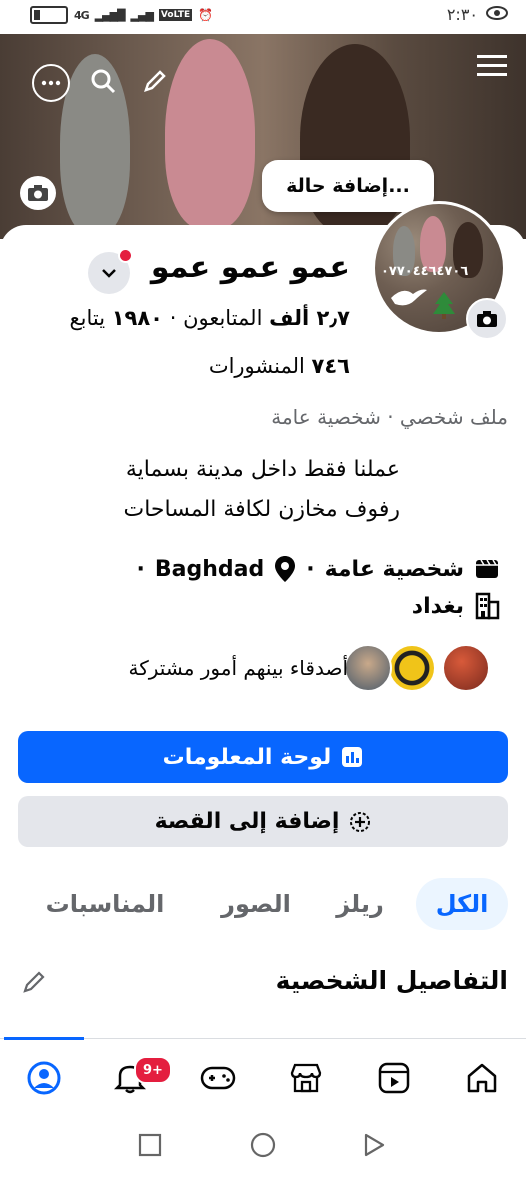 This screenshot has width=526, height=1178. I want to click on mutual-friends: أصدقاء بينهم أمور مشتركة, so click(309, 668).